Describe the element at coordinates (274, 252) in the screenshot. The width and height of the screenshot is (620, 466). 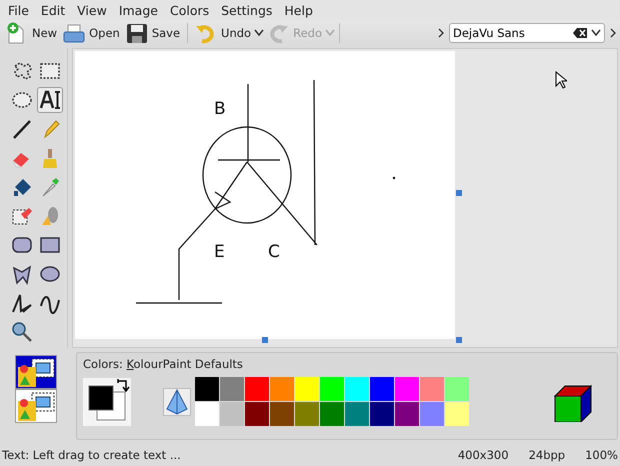
I see `canvas-text: C` at that location.